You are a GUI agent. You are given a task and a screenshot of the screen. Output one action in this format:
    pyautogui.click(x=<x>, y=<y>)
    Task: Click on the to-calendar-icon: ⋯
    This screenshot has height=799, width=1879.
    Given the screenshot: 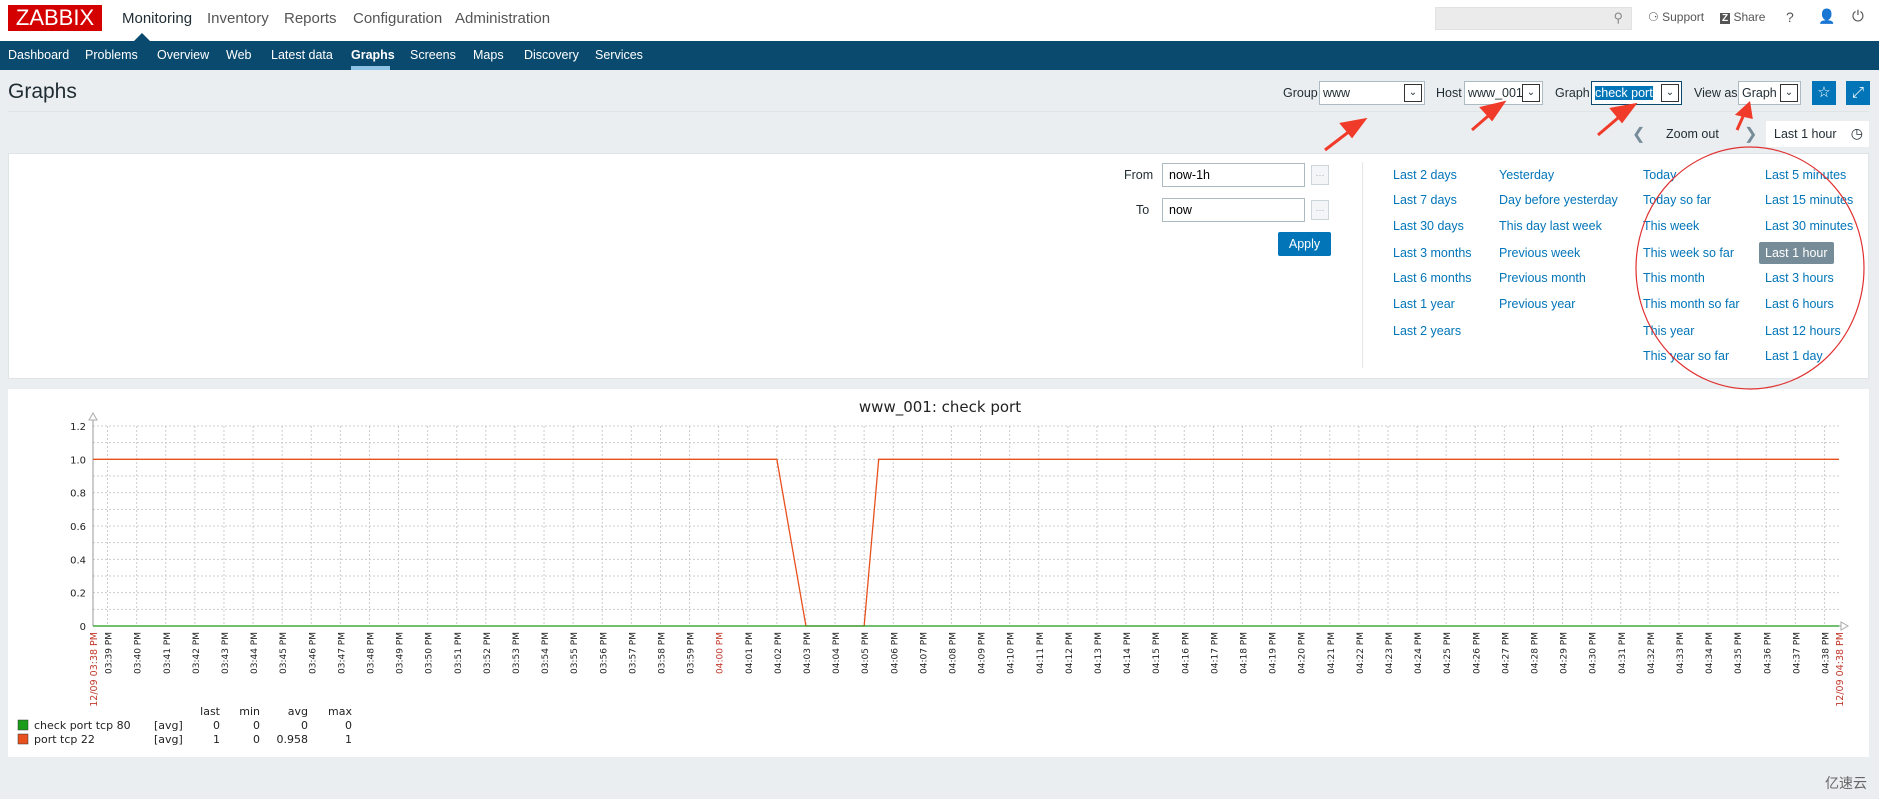 What is the action you would take?
    pyautogui.click(x=1320, y=210)
    